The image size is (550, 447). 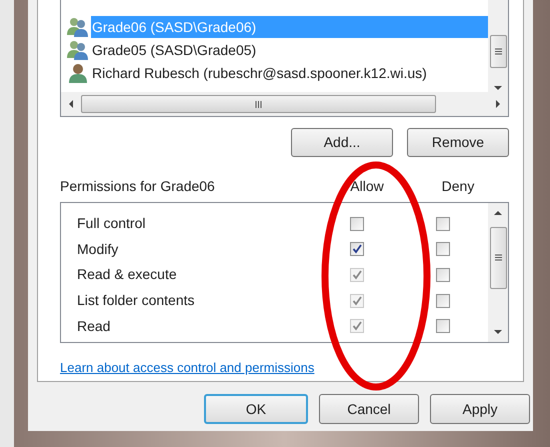 What do you see at coordinates (187, 367) in the screenshot?
I see `help-link: Learn about access control and permissions` at bounding box center [187, 367].